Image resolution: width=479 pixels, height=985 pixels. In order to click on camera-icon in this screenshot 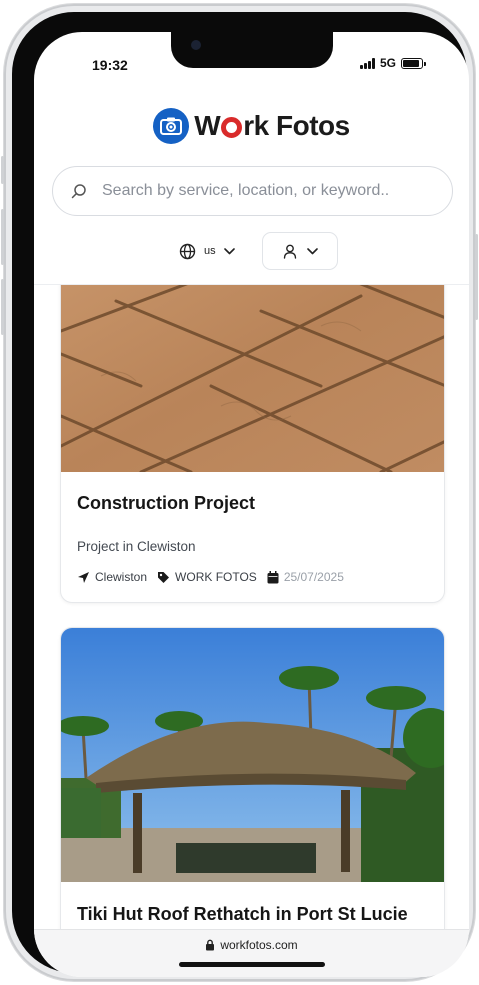, I will do `click(171, 126)`.